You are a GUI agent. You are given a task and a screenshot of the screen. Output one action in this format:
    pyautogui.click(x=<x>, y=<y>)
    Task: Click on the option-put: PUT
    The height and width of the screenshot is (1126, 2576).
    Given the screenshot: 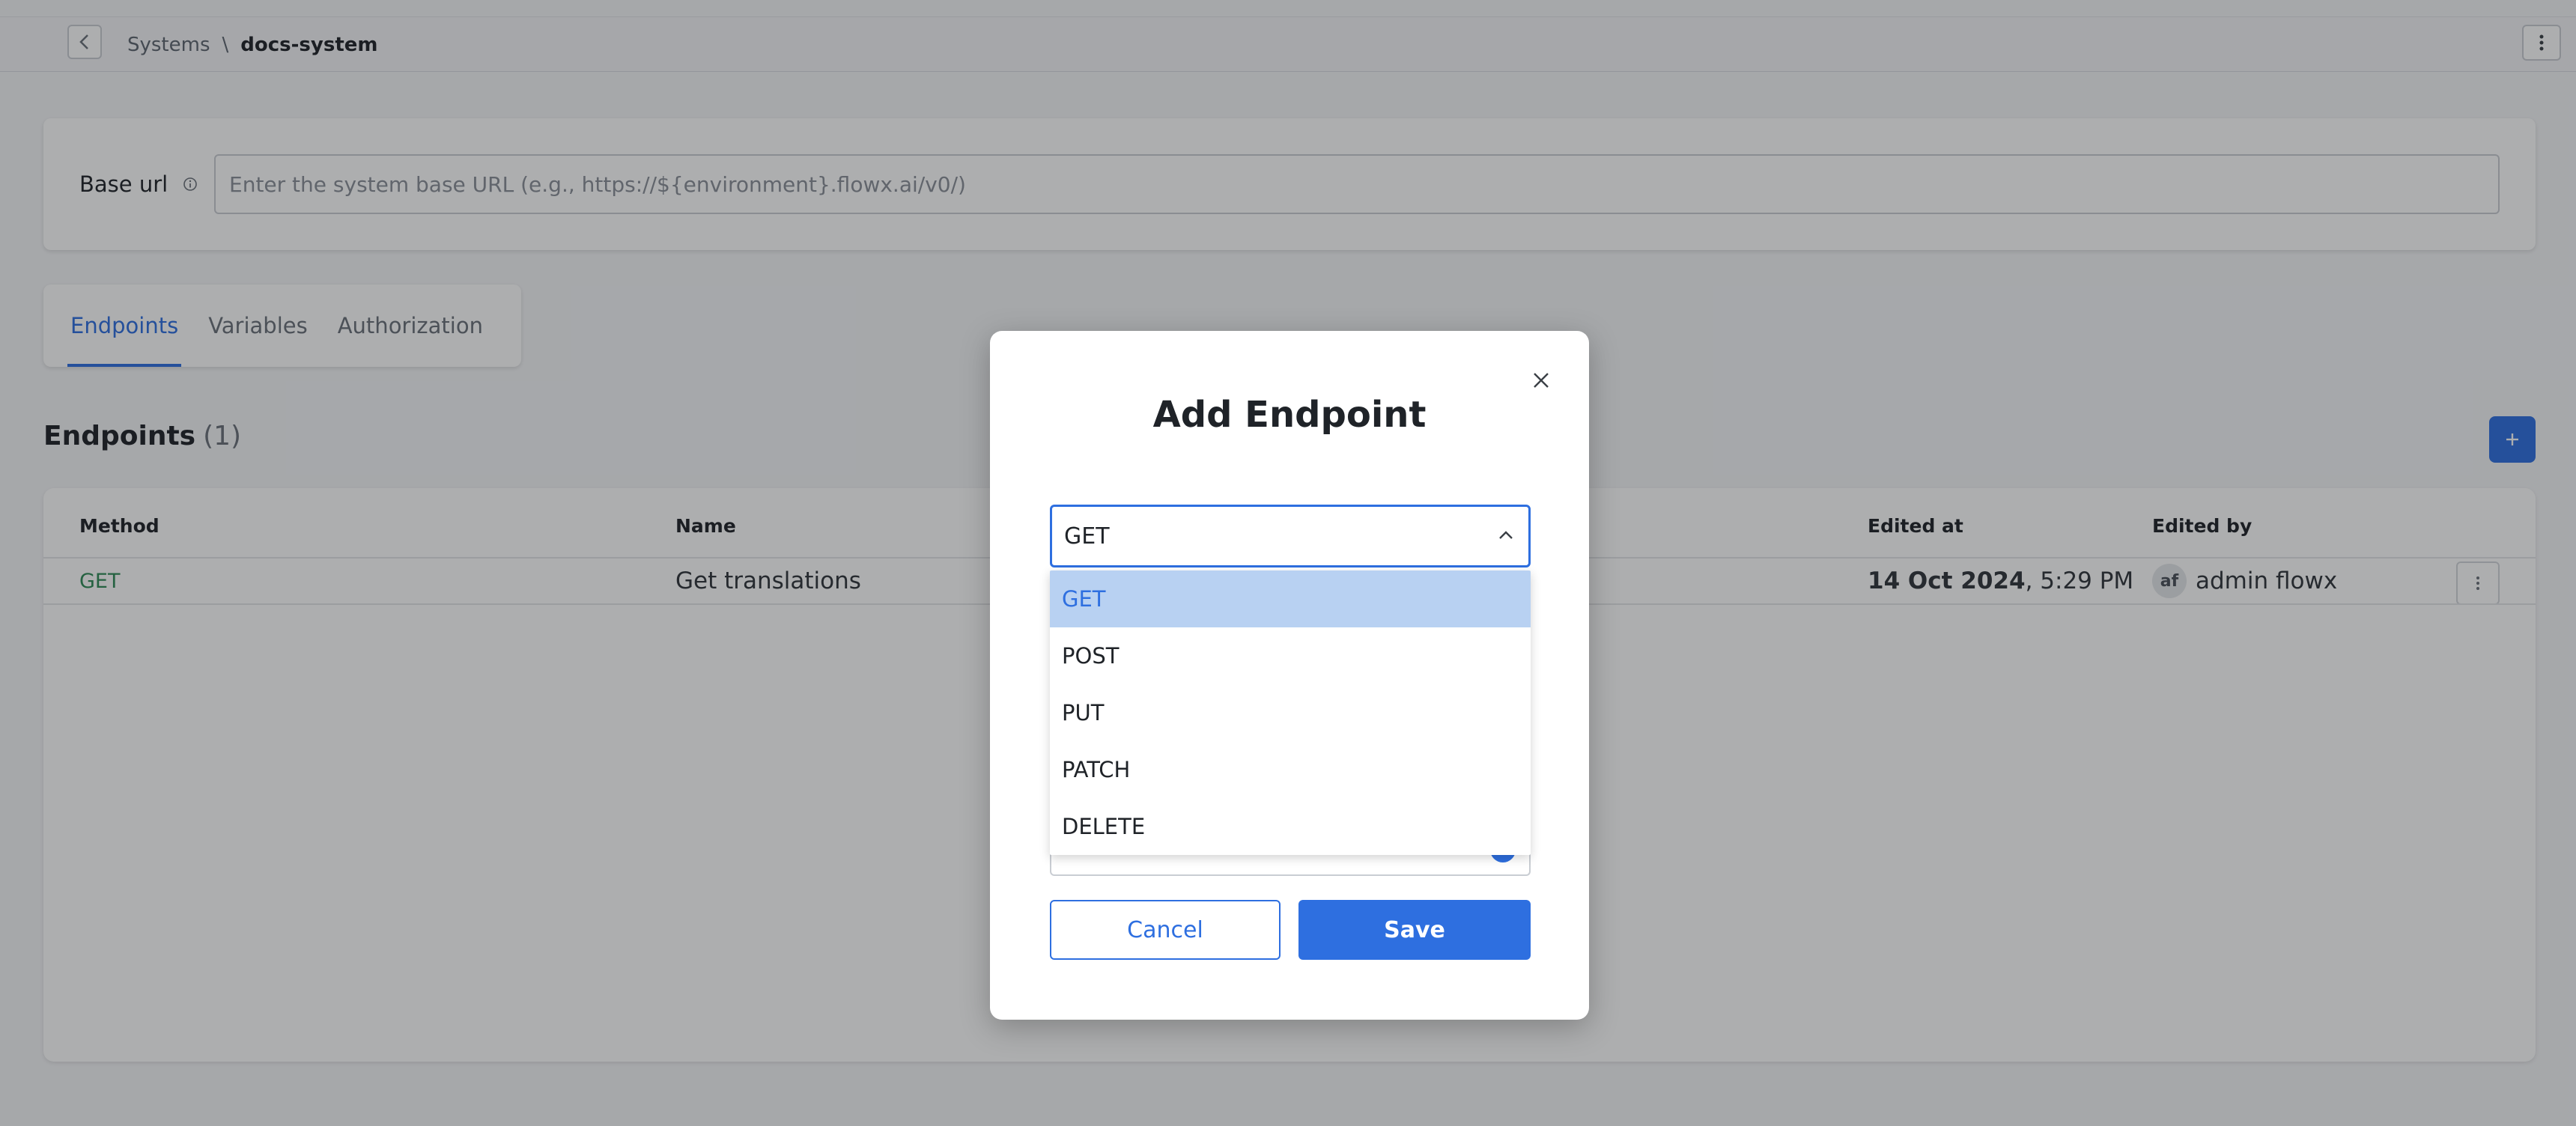 What is the action you would take?
    pyautogui.click(x=1290, y=712)
    